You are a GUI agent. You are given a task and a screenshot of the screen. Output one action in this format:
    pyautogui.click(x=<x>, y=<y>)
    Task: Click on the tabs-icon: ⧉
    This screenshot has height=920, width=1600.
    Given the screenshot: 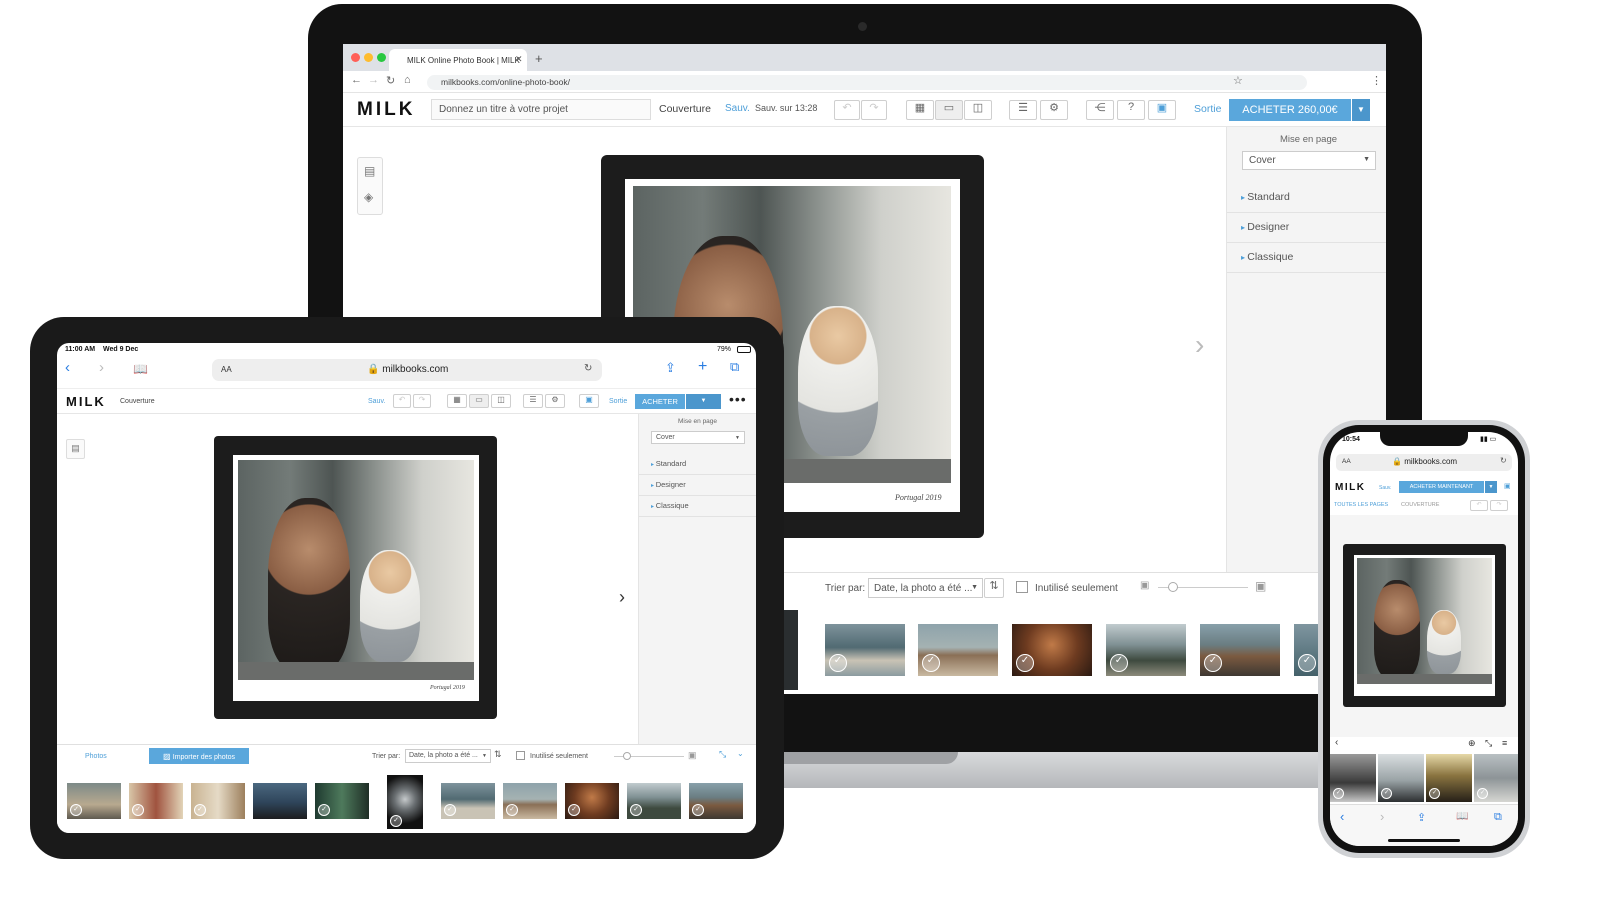 What is the action you would take?
    pyautogui.click(x=1498, y=817)
    